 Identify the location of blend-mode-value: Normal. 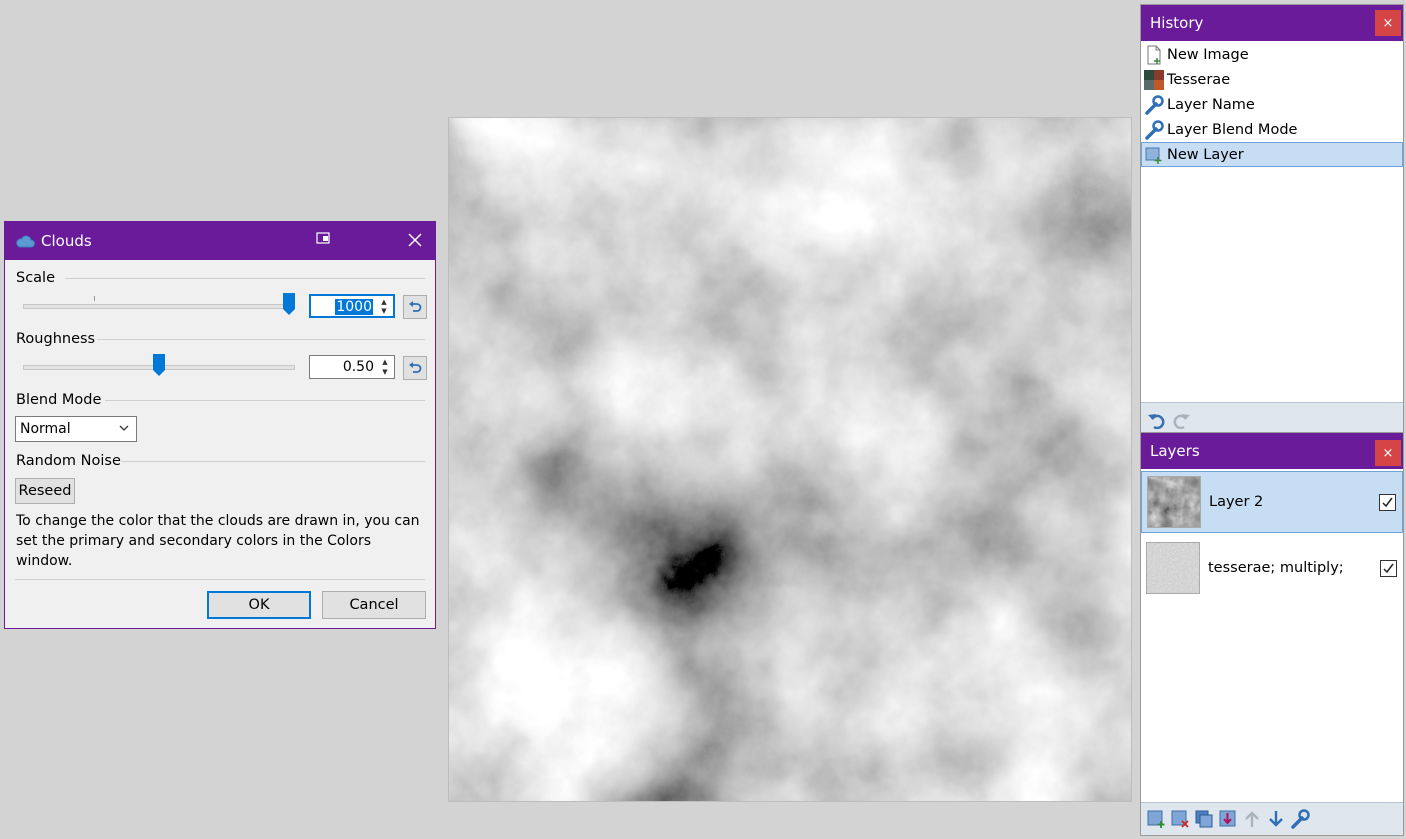
(45, 429).